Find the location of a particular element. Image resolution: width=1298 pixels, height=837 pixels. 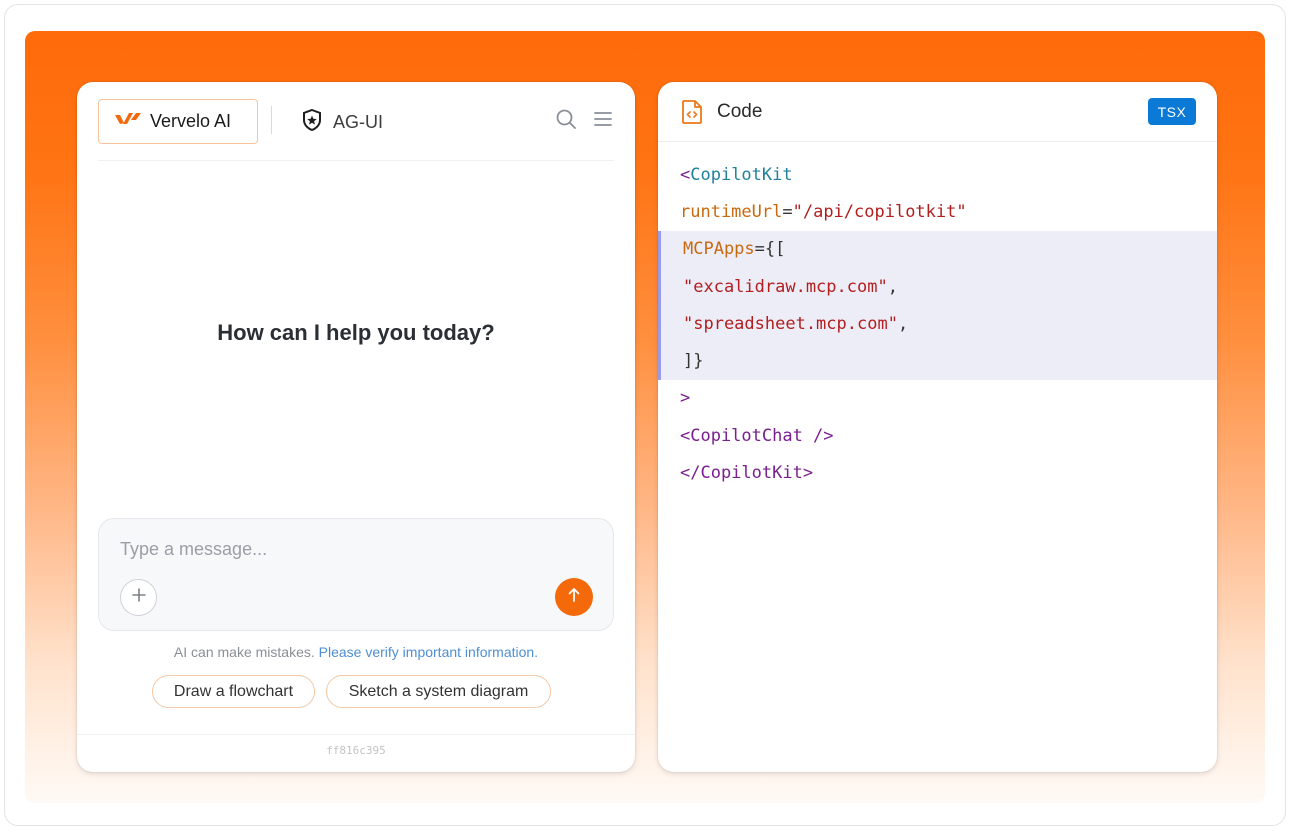

code-token: MCPApps is located at coordinates (719, 249).